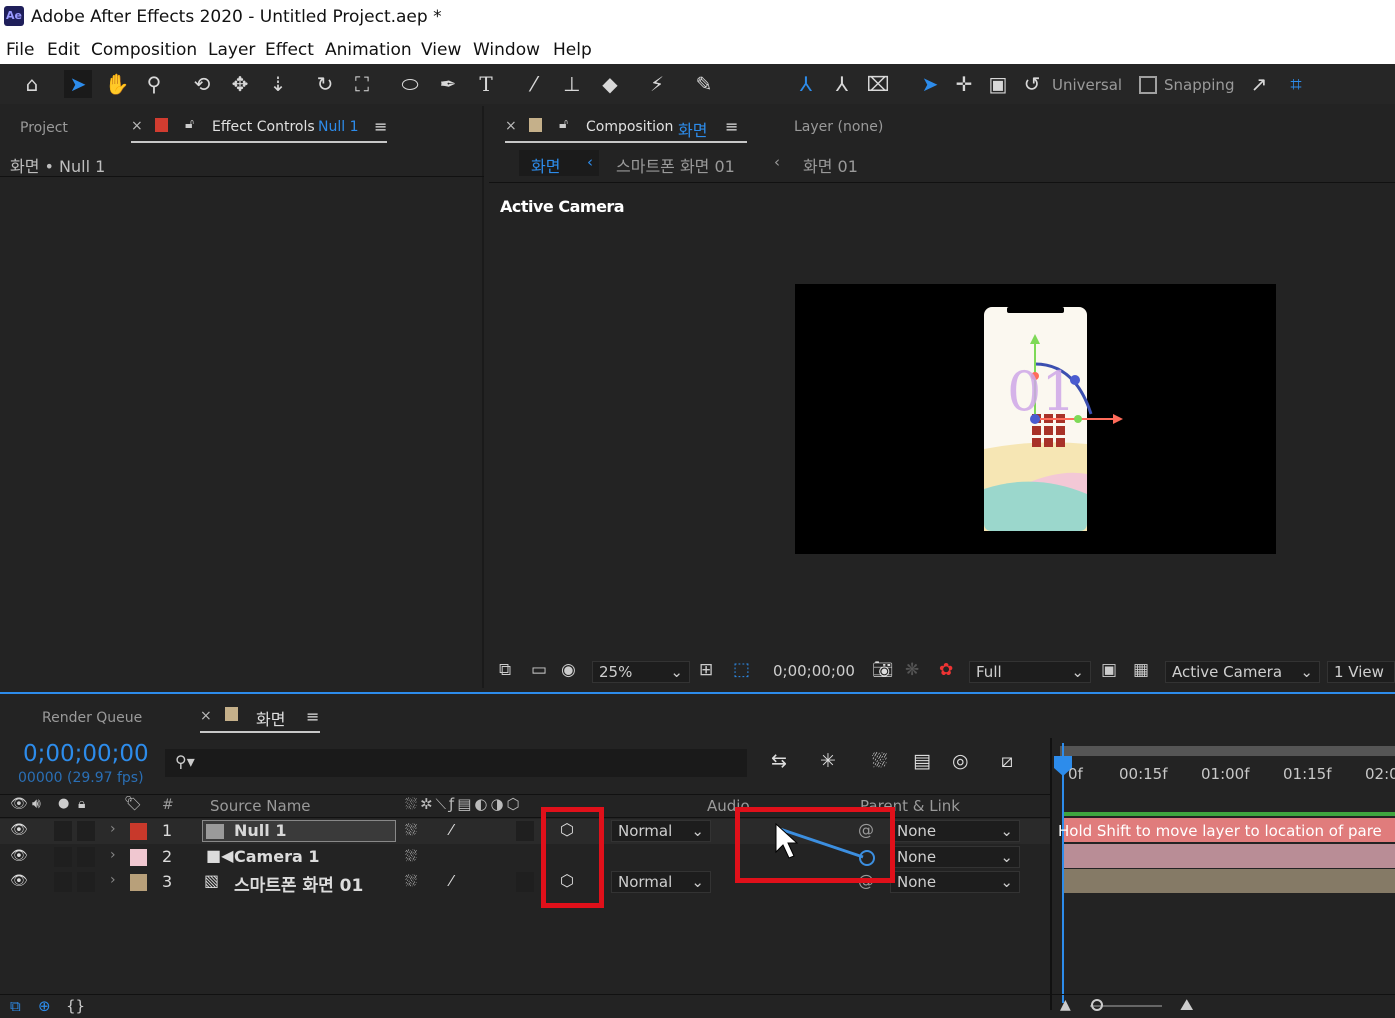 The image size is (1395, 1018). I want to click on comp-crumb-1: 스마트폰 화면 01, so click(675, 165).